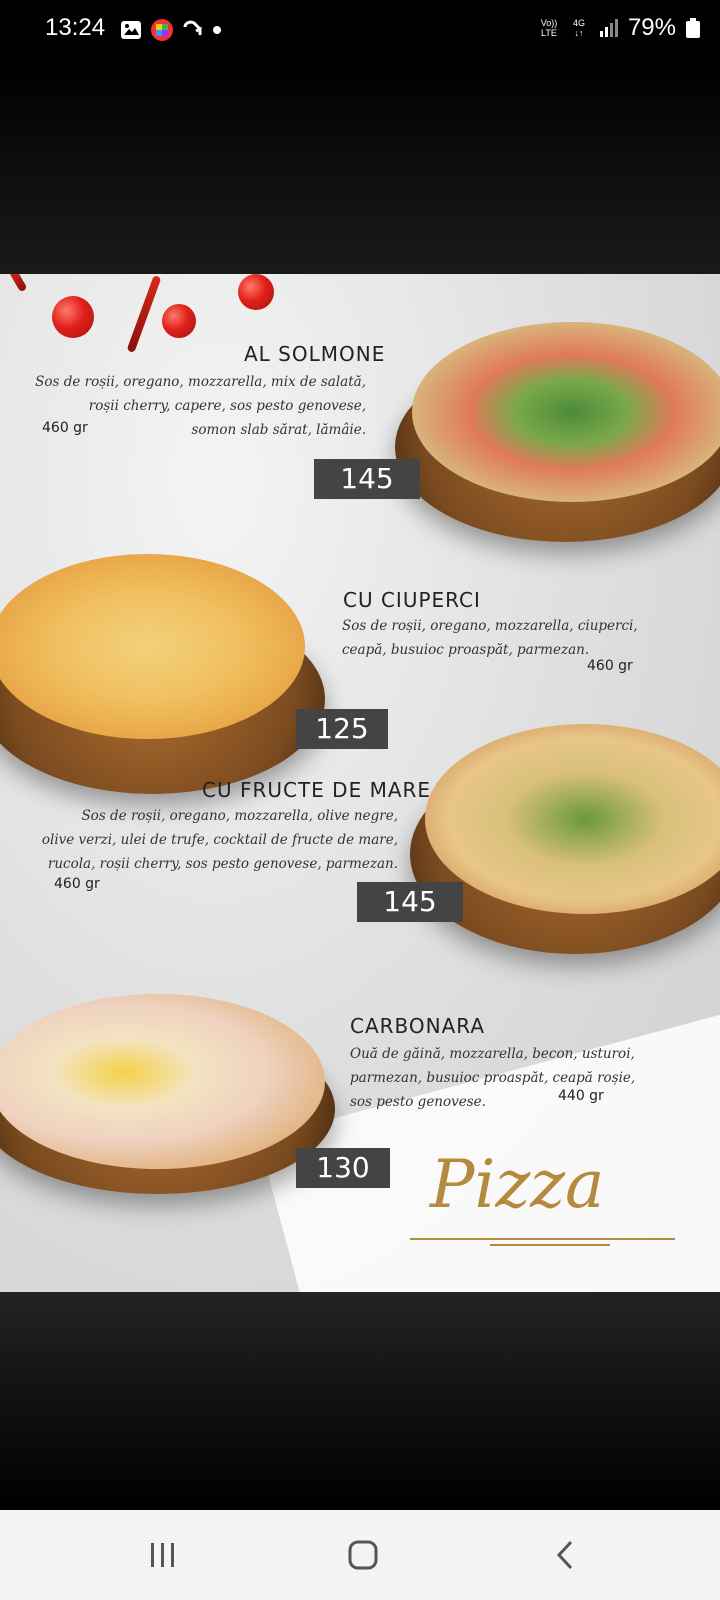 Image resolution: width=720 pixels, height=1600 pixels. Describe the element at coordinates (412, 600) in the screenshot. I see `item-title: CU CIUPERCI` at that location.